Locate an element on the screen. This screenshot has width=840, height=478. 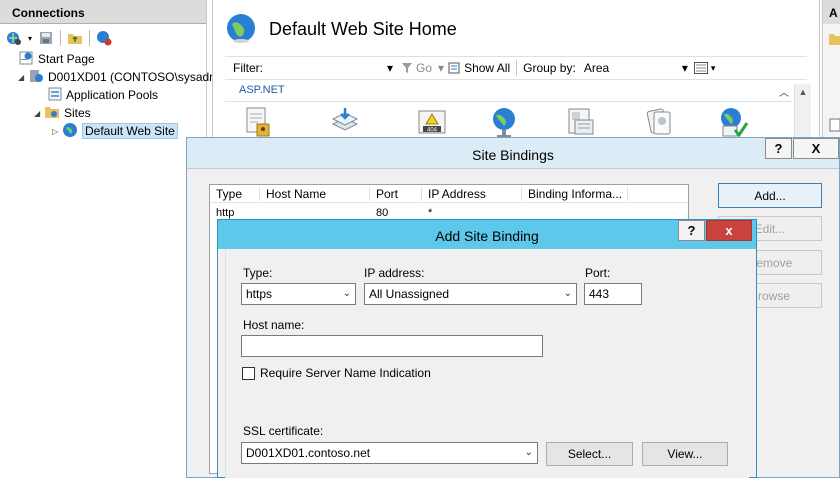
column-header-port: Port is located at coordinates (396, 194).